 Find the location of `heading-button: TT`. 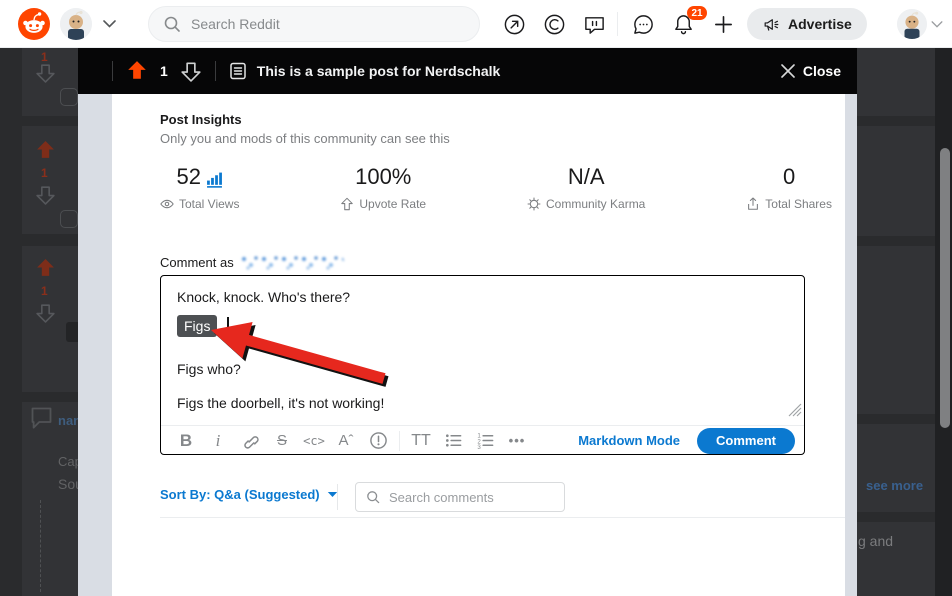

heading-button: TT is located at coordinates (421, 441).